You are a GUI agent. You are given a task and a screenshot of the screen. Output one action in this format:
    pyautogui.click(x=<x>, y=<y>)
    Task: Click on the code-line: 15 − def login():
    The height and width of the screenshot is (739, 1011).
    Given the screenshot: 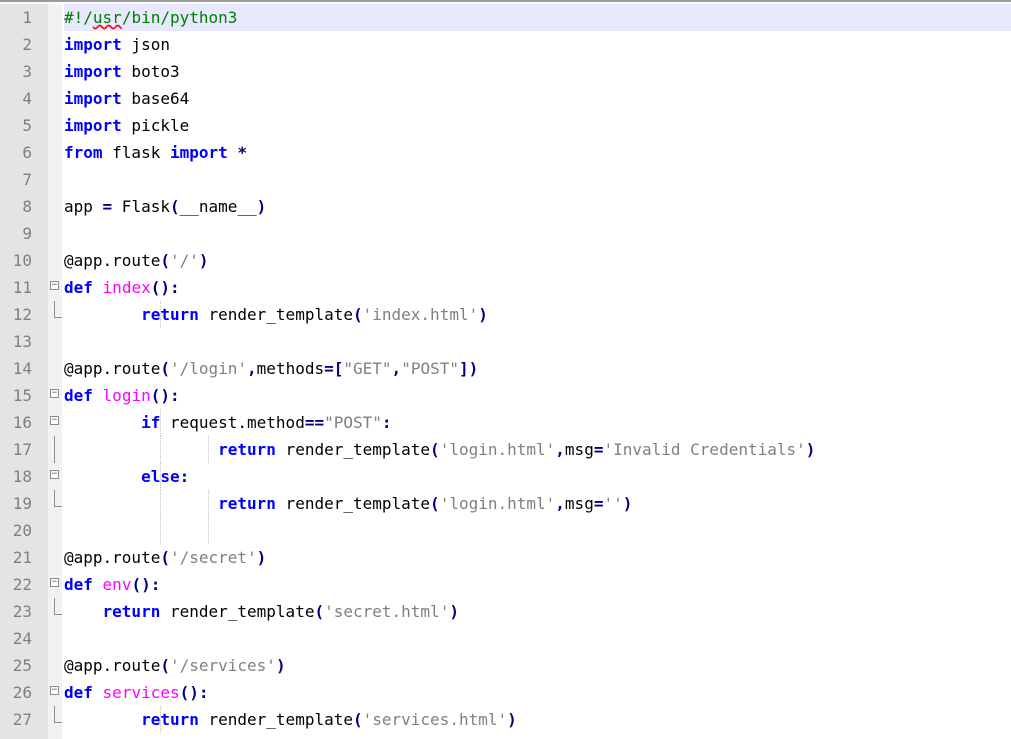 What is the action you would take?
    pyautogui.click(x=505, y=395)
    